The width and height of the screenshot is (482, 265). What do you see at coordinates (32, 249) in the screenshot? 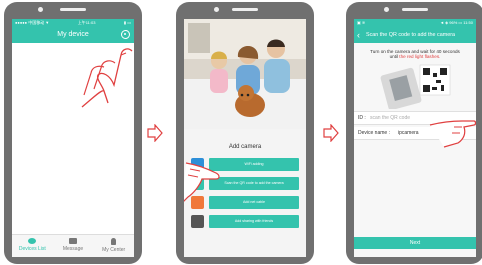
I see `tab-label: Devices List` at bounding box center [32, 249].